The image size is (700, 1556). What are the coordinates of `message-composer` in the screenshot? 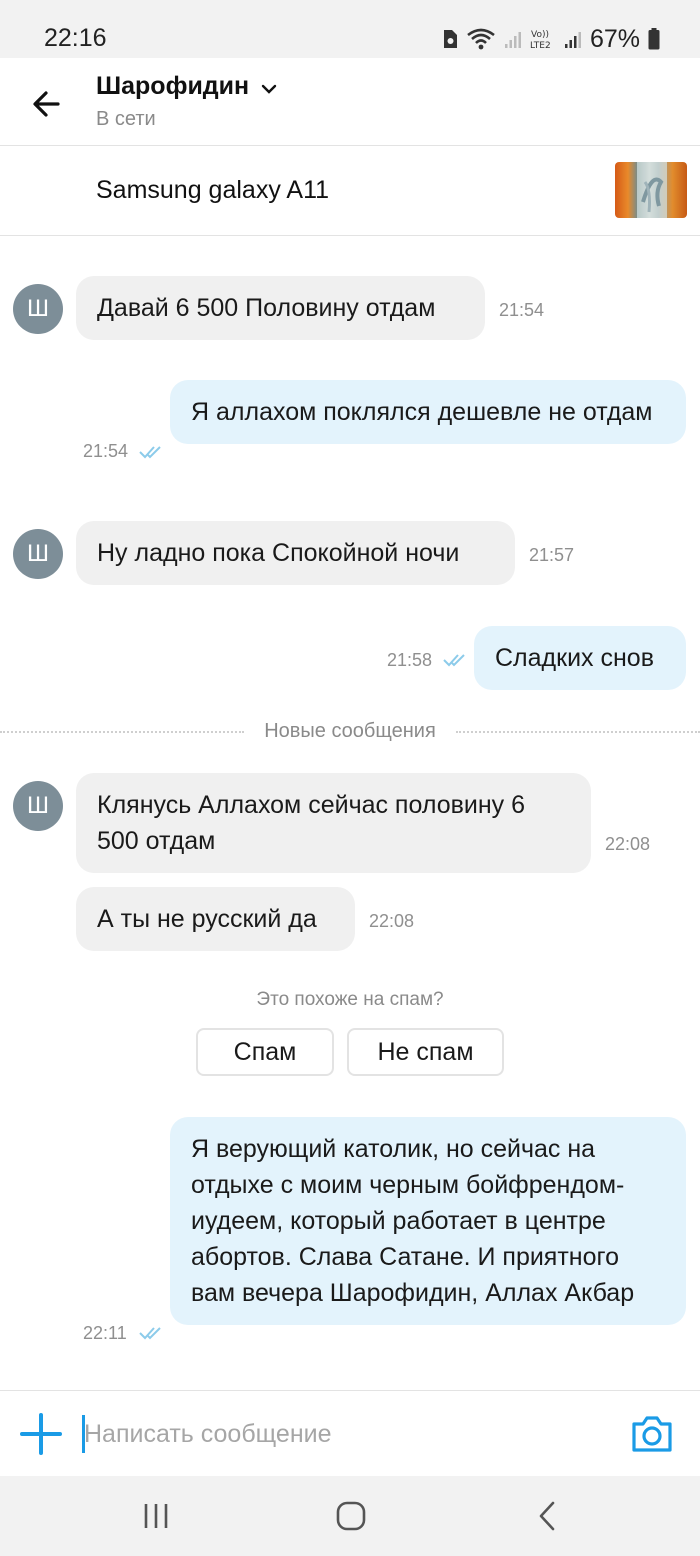 It's located at (350, 1433).